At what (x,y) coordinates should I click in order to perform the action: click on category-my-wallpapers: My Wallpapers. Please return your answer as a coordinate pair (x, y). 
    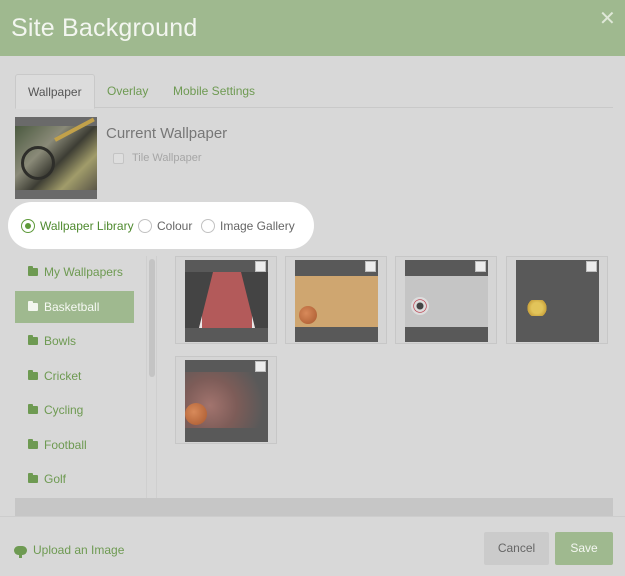
    Looking at the image, I should click on (74, 272).